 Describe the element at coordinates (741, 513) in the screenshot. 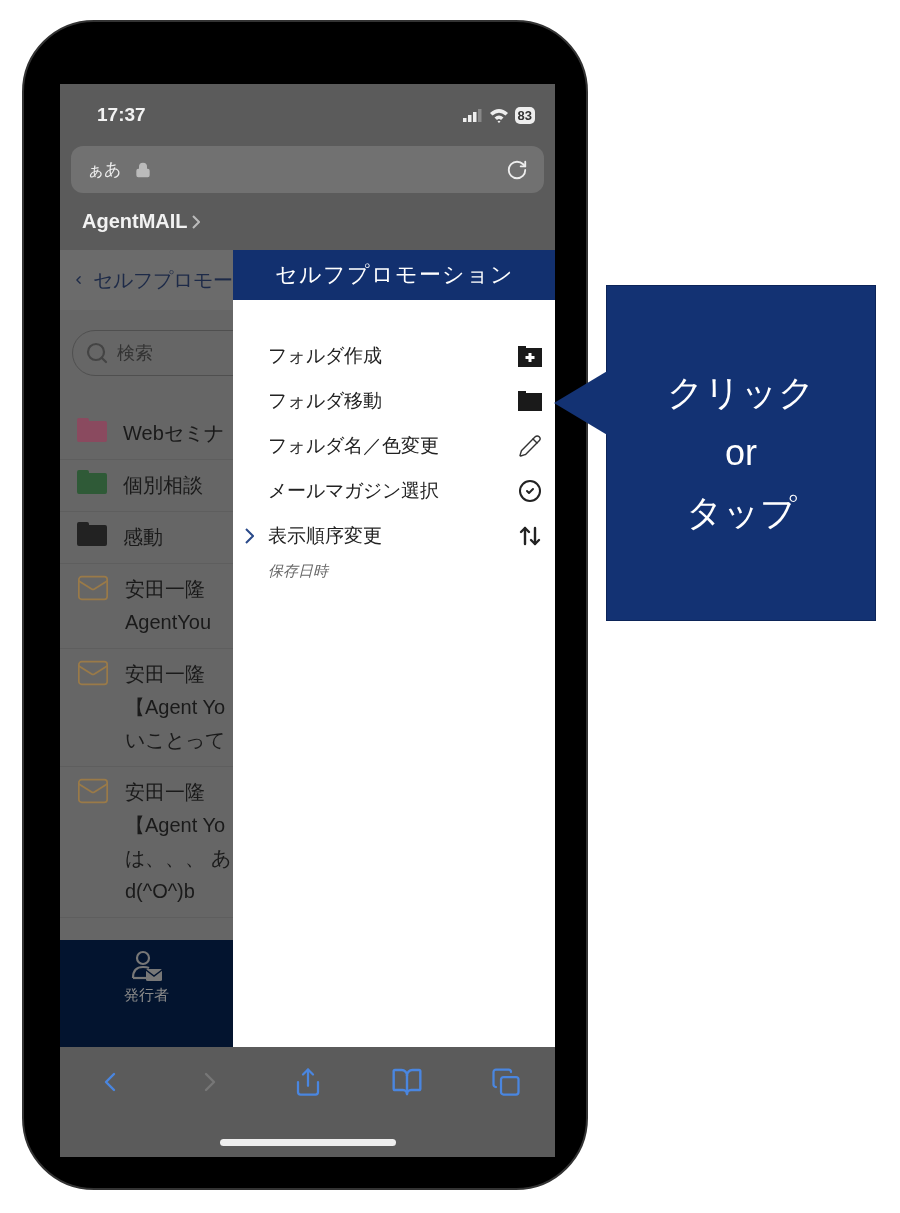

I see `callout-text: タップ` at that location.